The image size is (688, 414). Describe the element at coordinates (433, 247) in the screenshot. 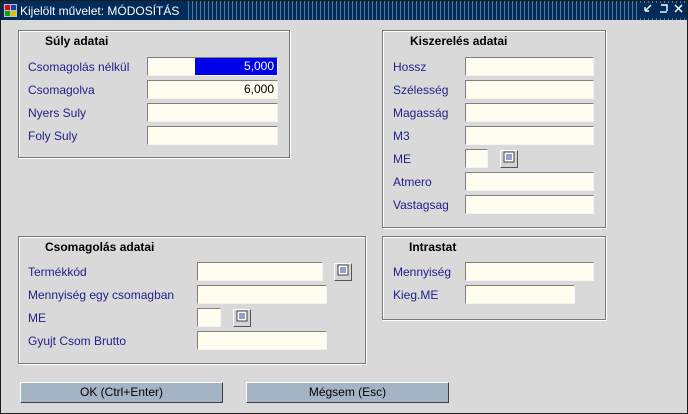

I see `intrastat-panel-title: Intrastat` at that location.